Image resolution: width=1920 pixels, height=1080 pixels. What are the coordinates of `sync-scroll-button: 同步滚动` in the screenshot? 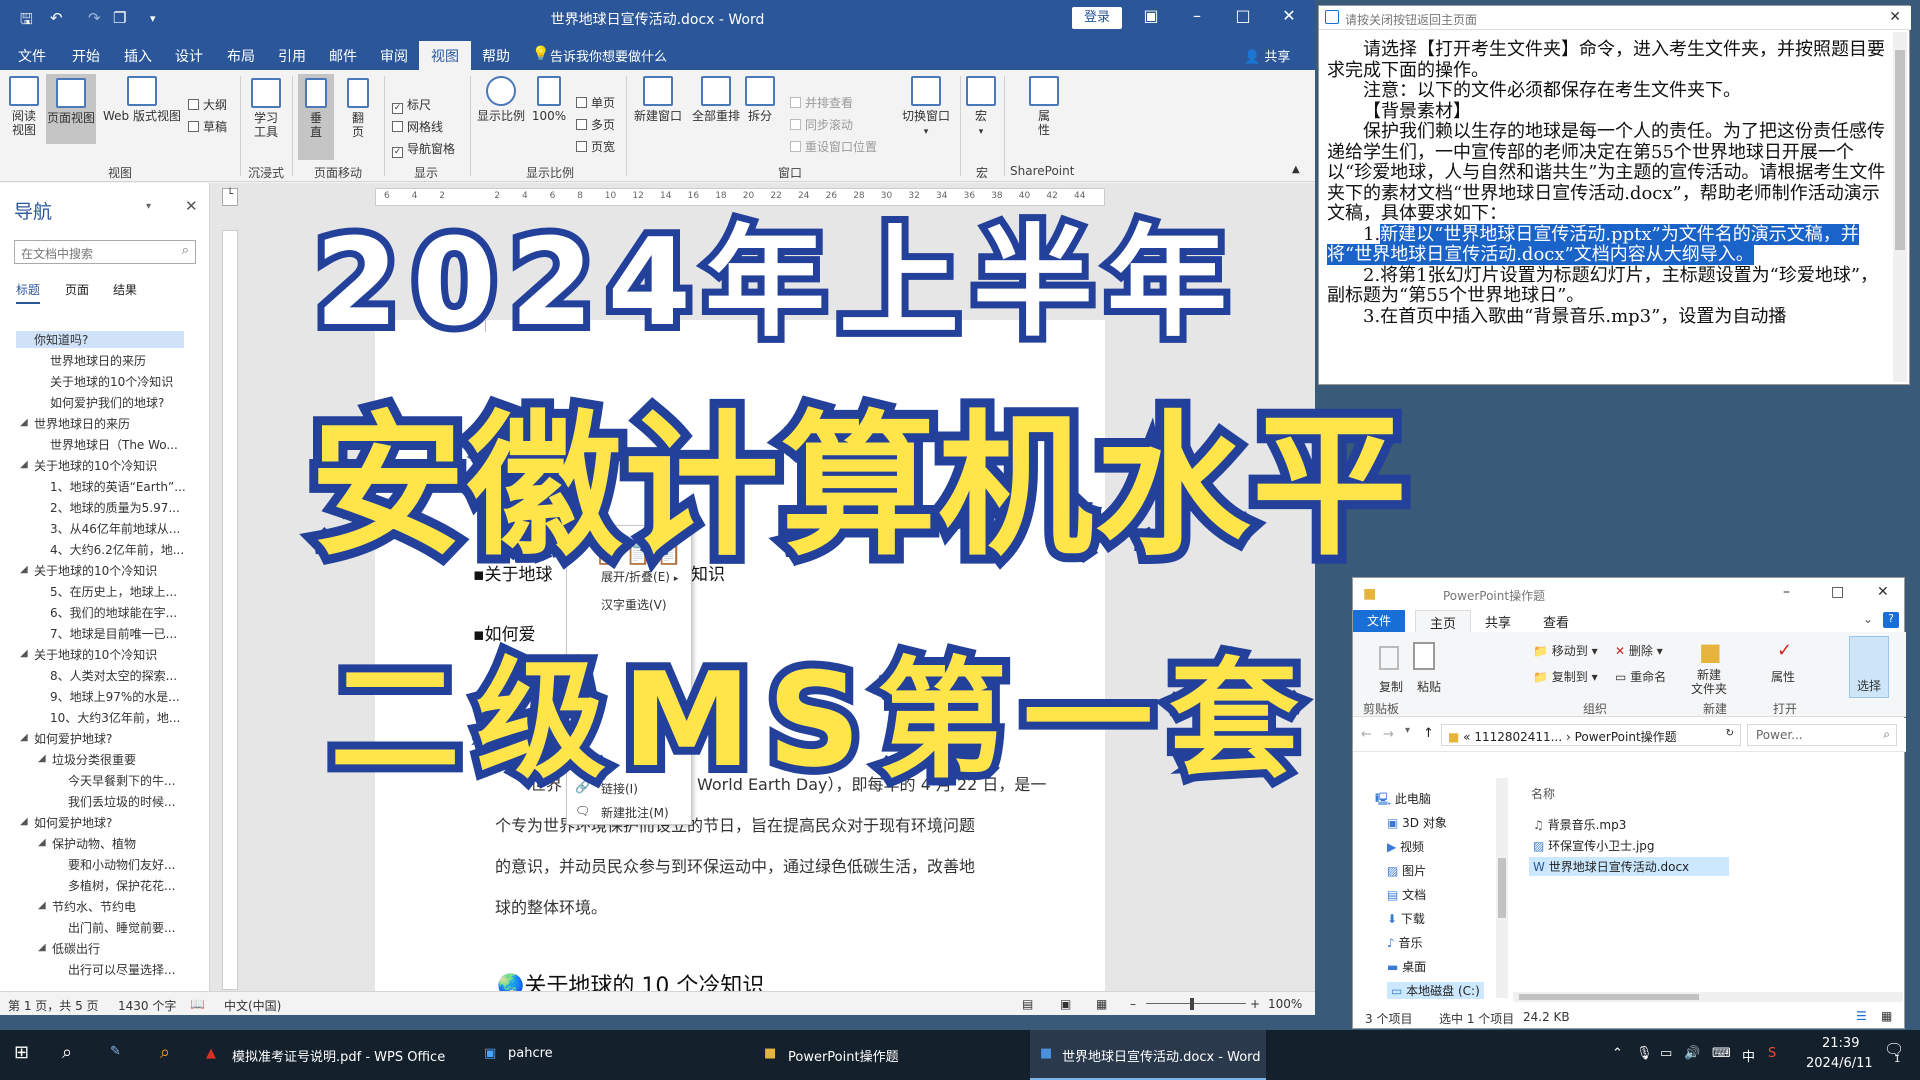 It's located at (821, 124).